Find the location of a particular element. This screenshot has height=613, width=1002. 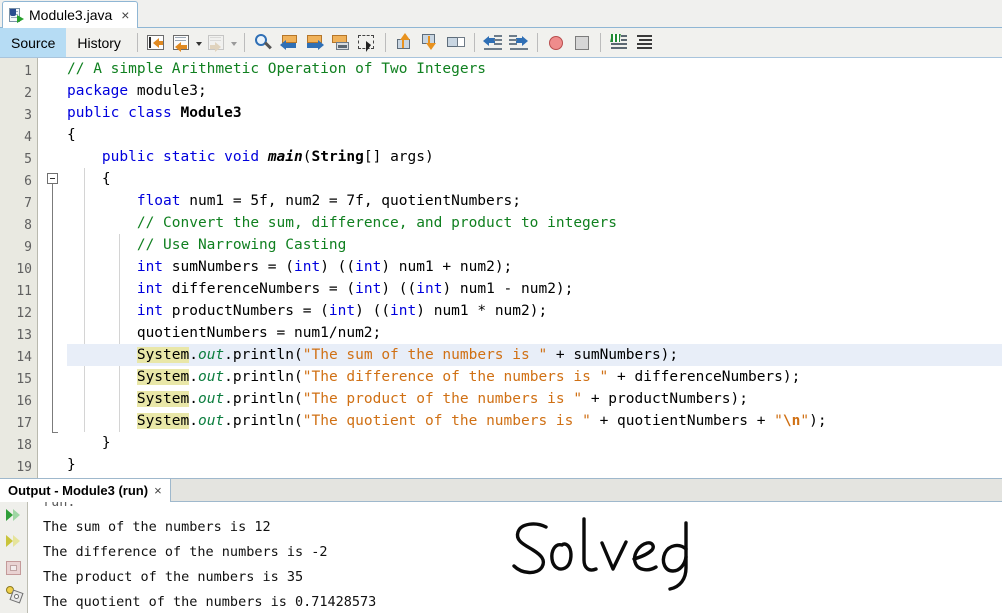

last-edit-position-icon is located at coordinates (156, 43).